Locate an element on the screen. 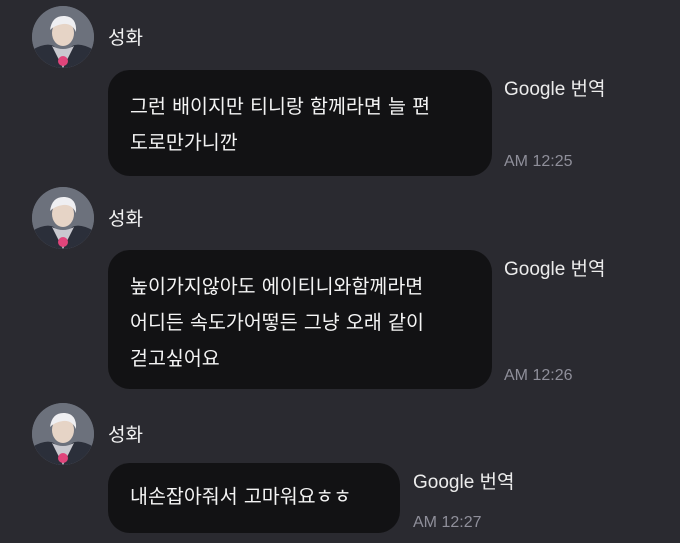 Image resolution: width=680 pixels, height=543 pixels. timestamp: AM 12:25 is located at coordinates (538, 161).